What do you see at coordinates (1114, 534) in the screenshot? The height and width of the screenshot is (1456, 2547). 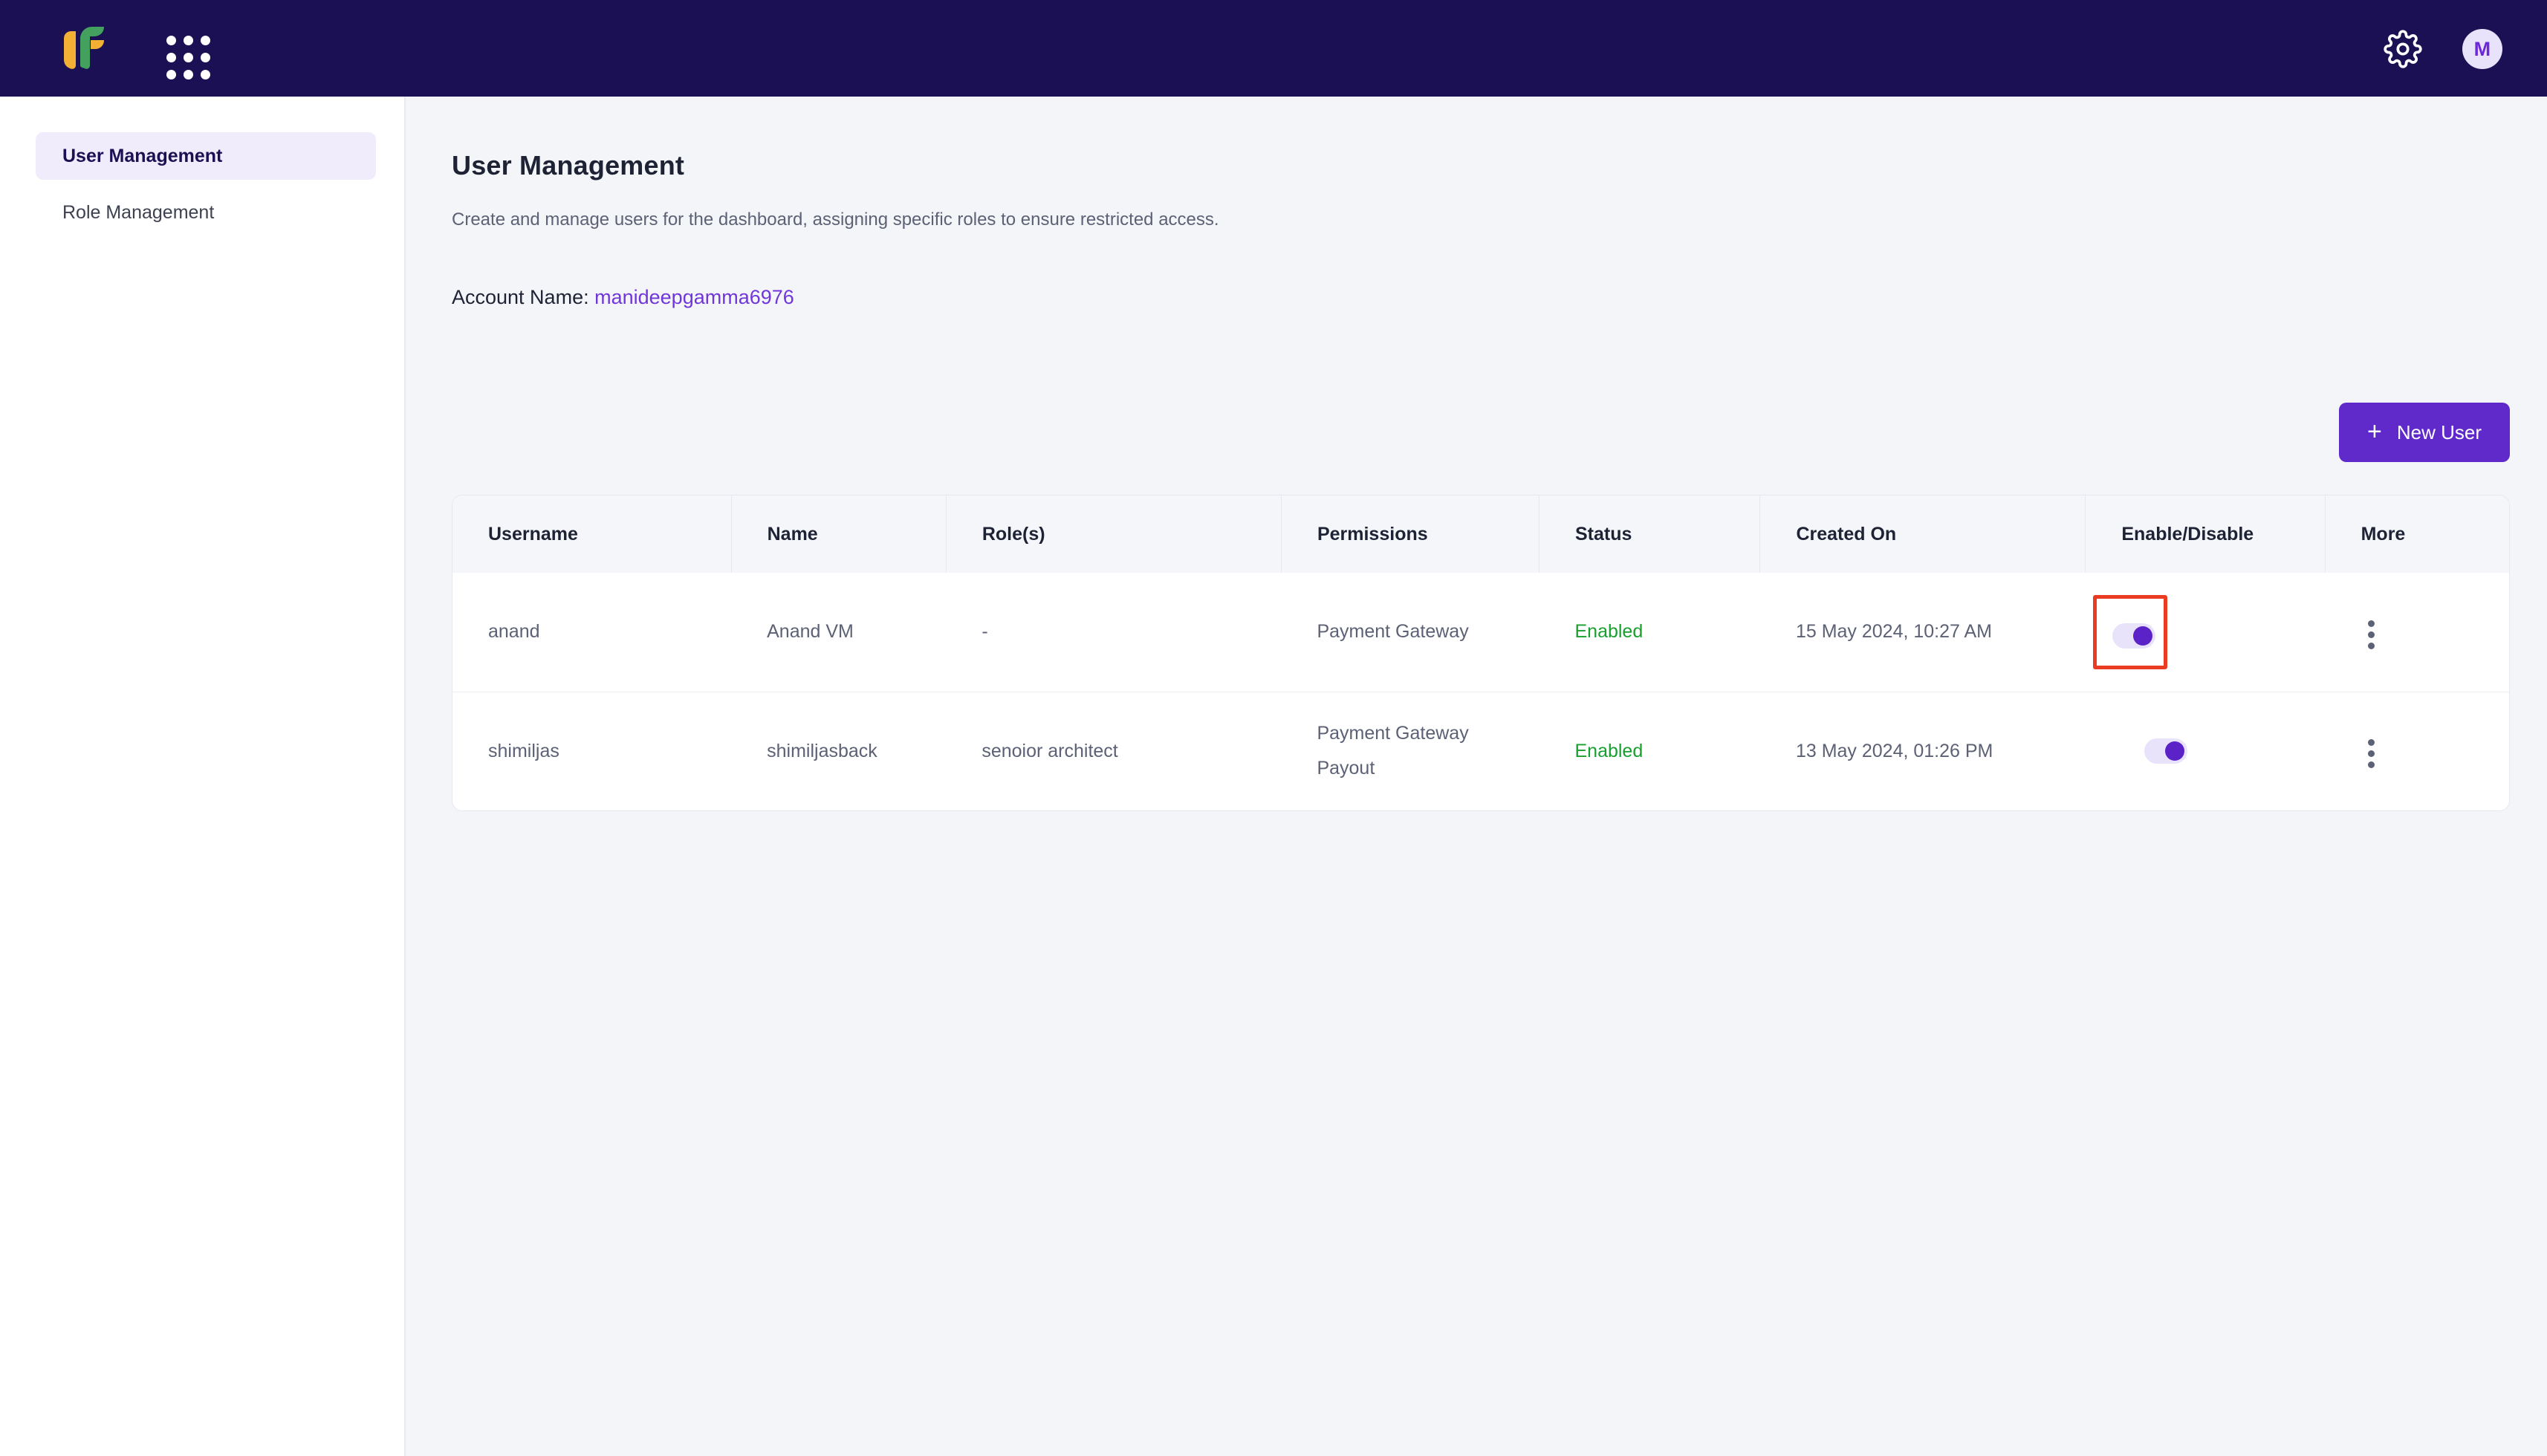 I see `column-header-roles: Role(s)` at bounding box center [1114, 534].